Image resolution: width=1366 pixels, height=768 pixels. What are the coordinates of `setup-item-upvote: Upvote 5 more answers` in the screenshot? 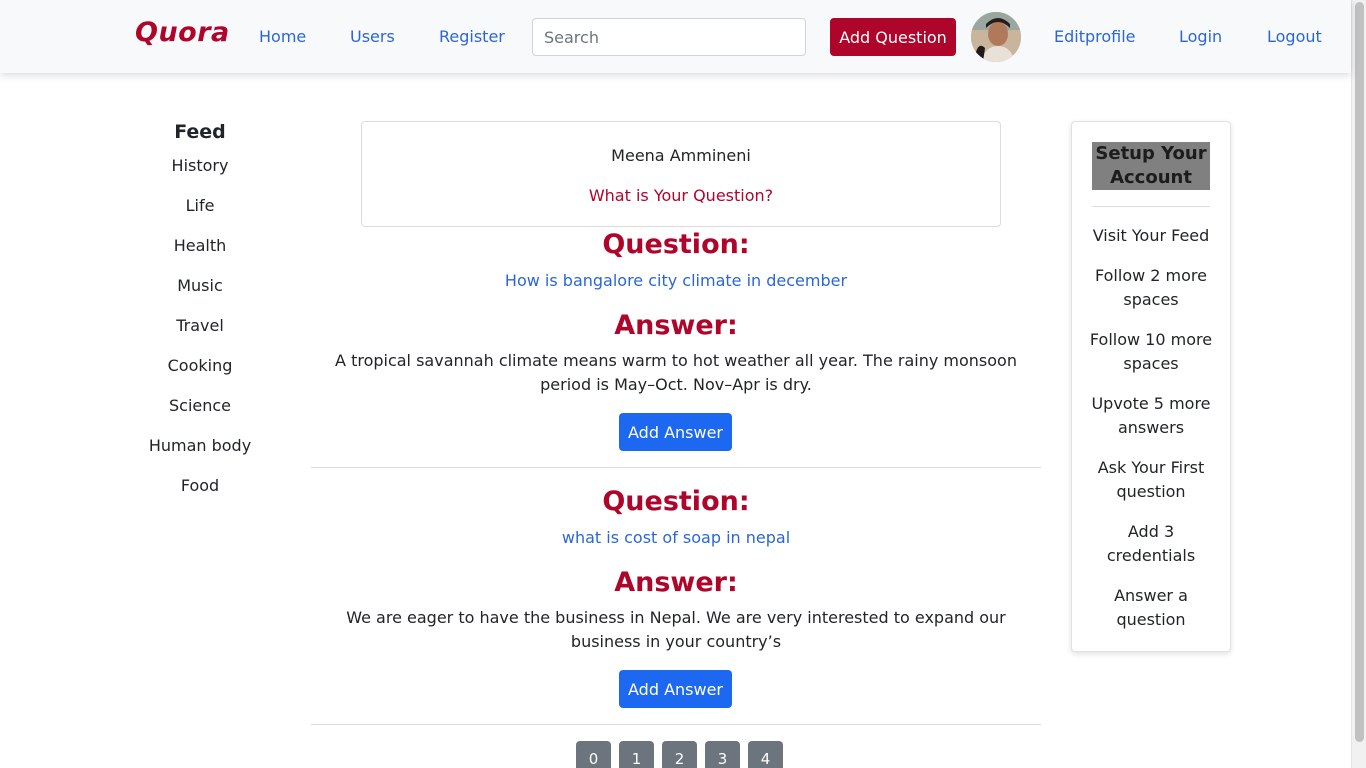 It's located at (1151, 416).